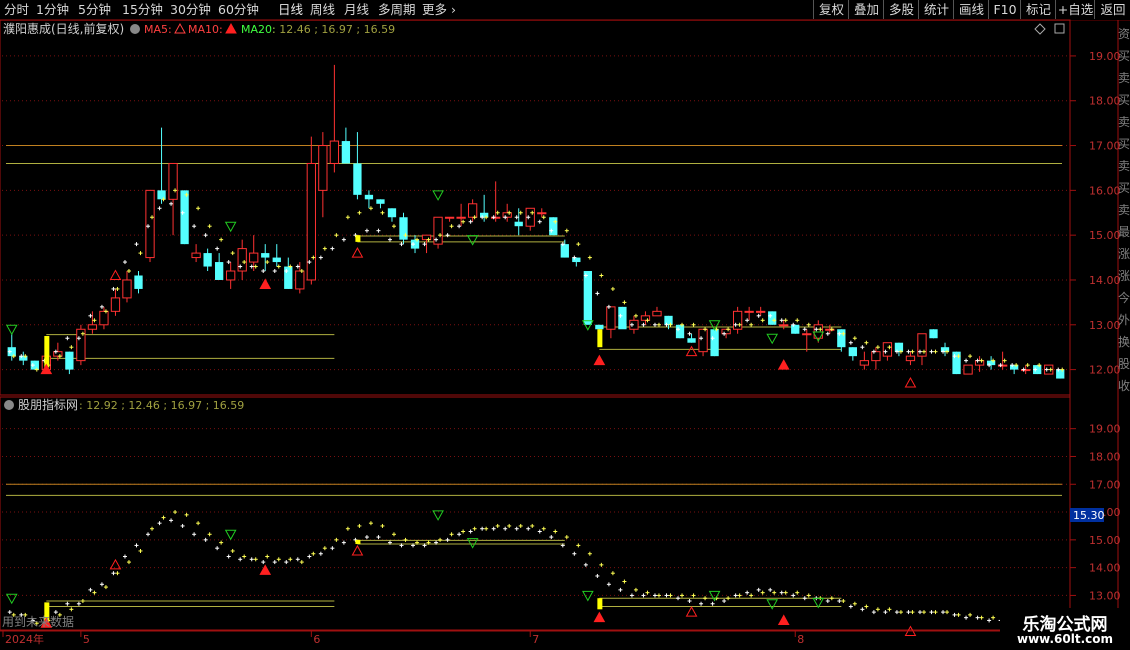 The image size is (1130, 650). Describe the element at coordinates (9, 405) in the screenshot. I see `sub-panel-settings-icon` at that location.